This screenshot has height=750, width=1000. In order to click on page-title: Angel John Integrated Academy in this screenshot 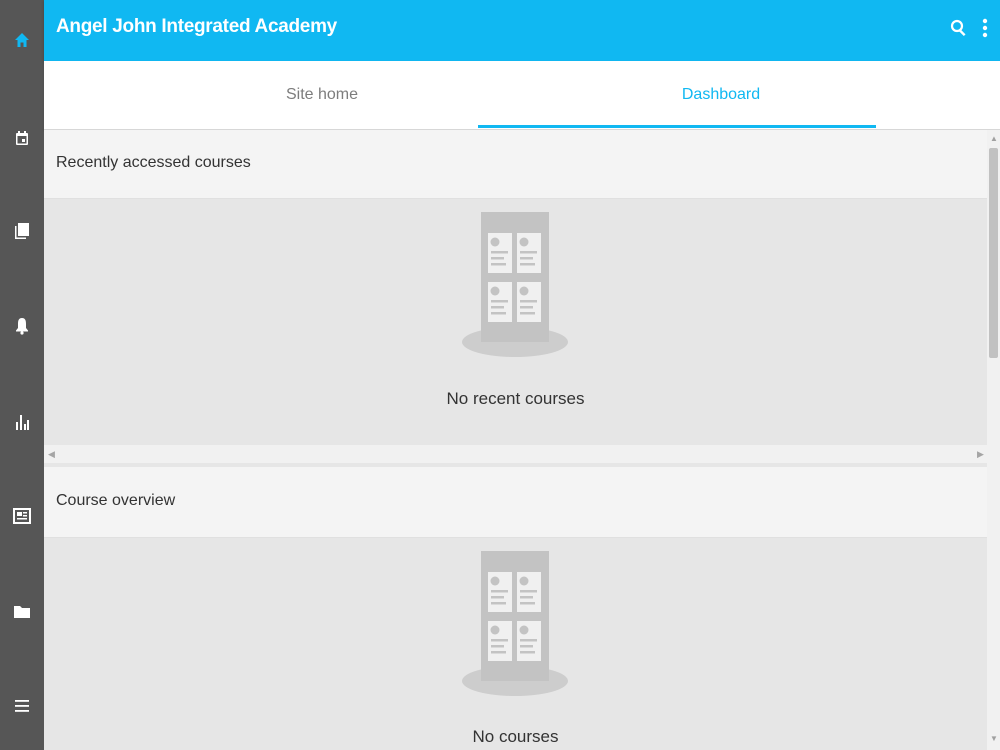, I will do `click(196, 26)`.